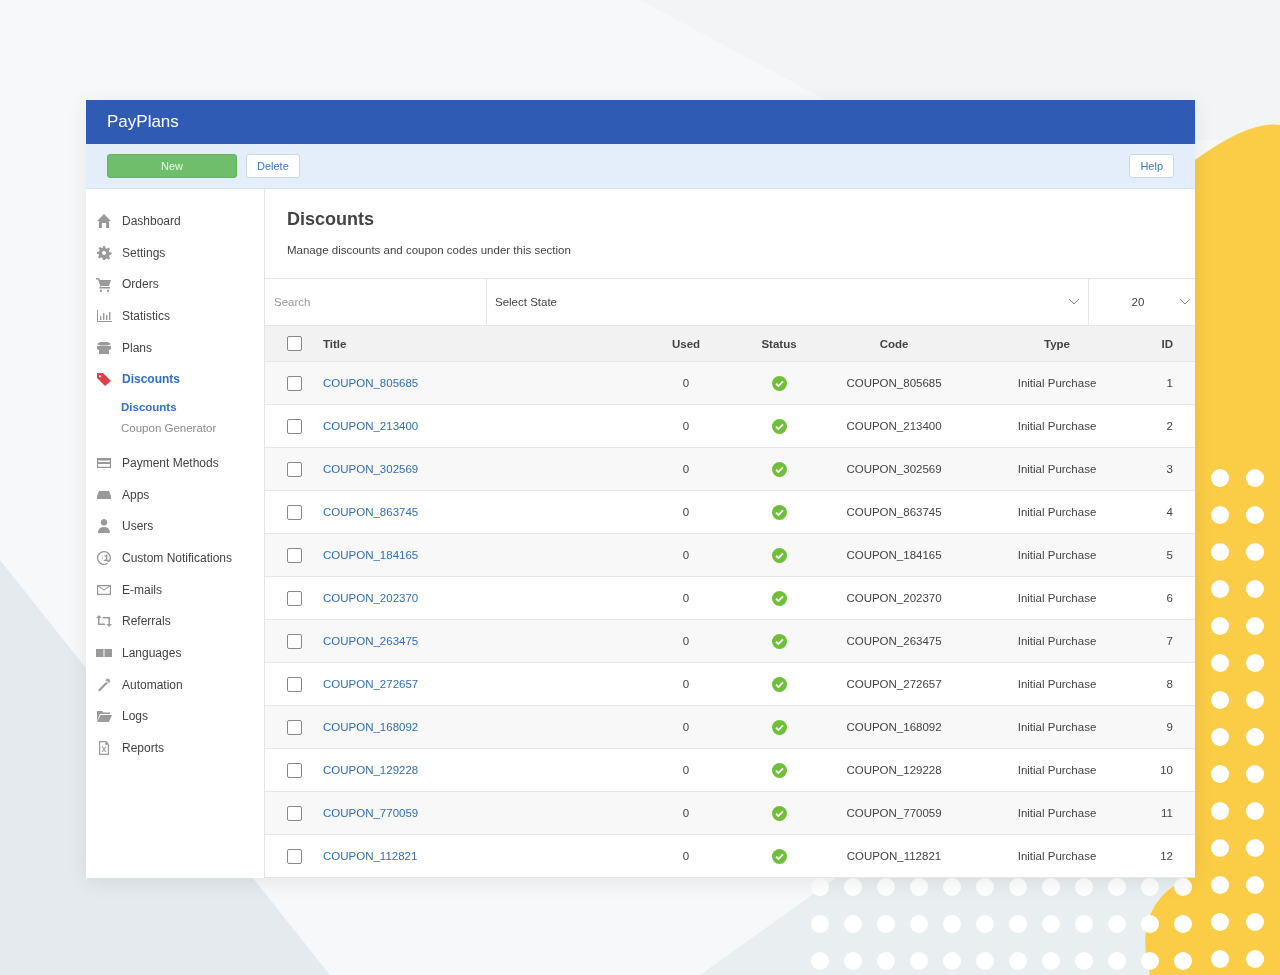 The height and width of the screenshot is (975, 1280). Describe the element at coordinates (192, 408) in the screenshot. I see `submenu-item: Discounts` at that location.